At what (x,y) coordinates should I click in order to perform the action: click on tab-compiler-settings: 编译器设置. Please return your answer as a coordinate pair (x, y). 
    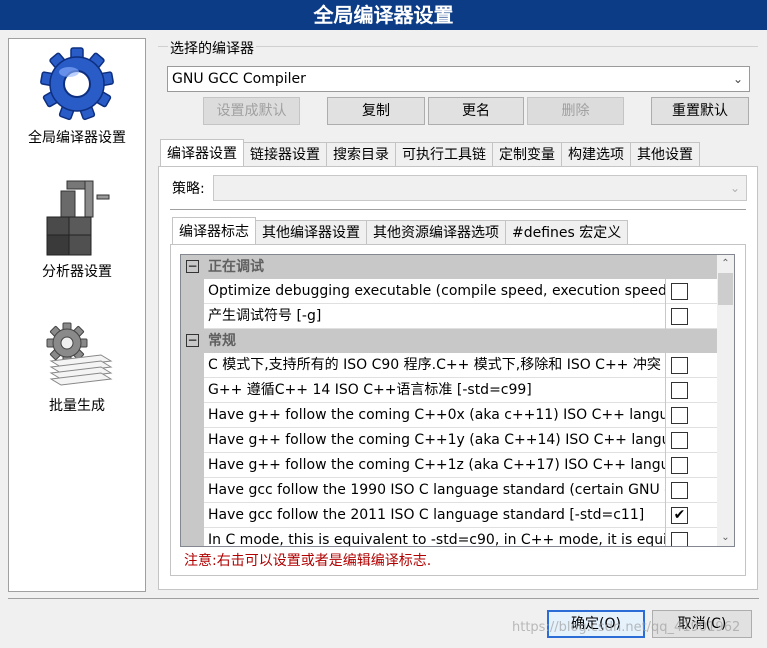
    Looking at the image, I should click on (202, 152).